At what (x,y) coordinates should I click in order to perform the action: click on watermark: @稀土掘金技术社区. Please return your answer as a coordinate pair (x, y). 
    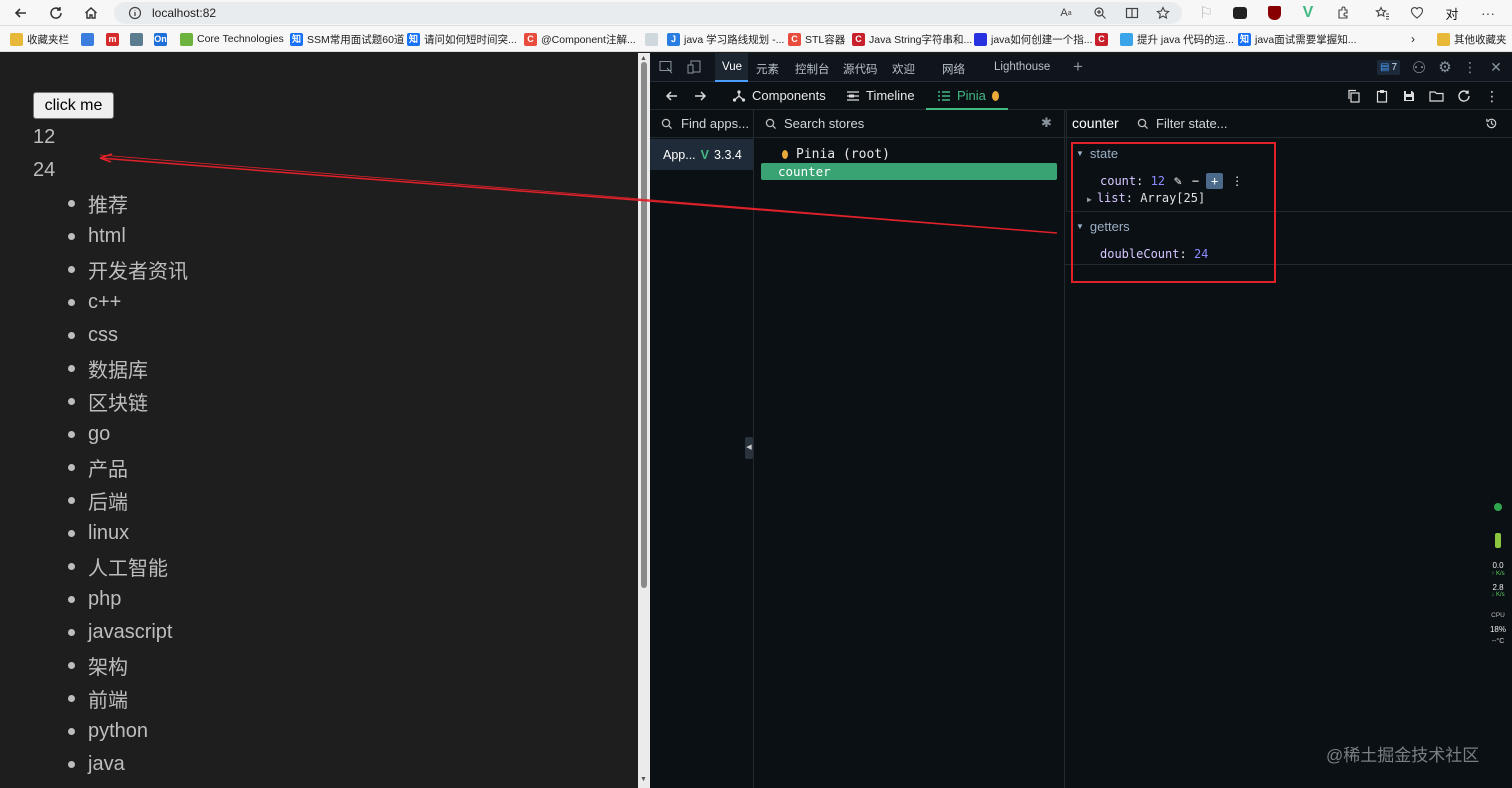
    Looking at the image, I should click on (1403, 755).